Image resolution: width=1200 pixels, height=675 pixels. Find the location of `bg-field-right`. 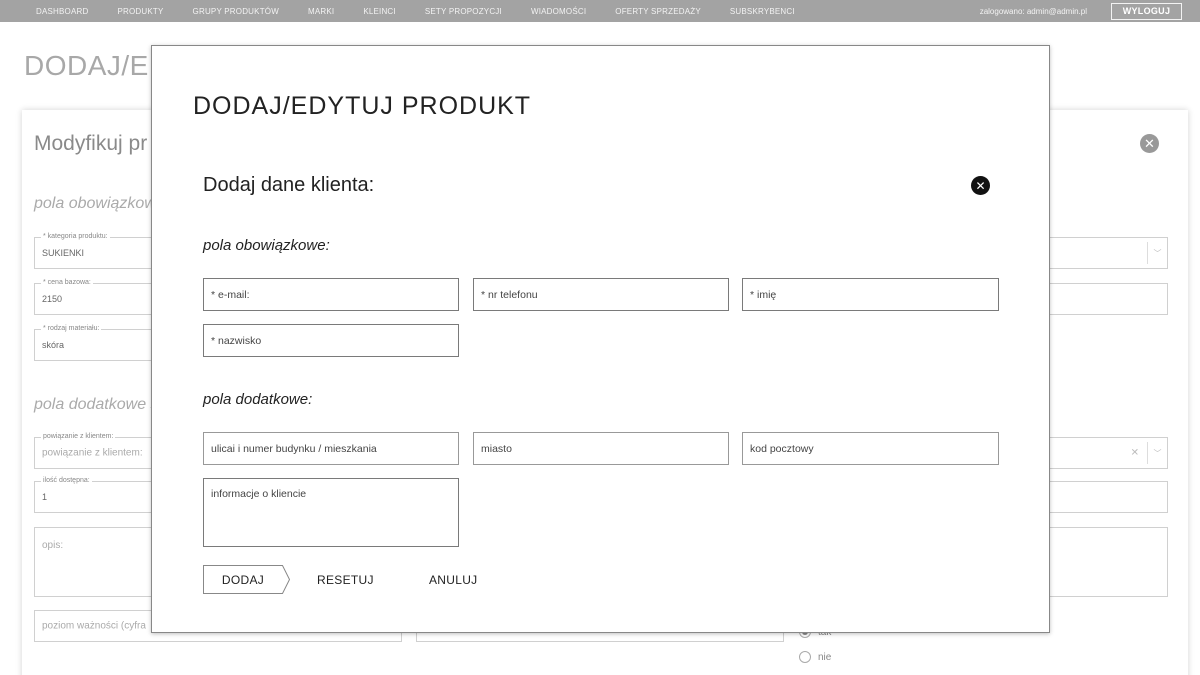

bg-field-right is located at coordinates (1108, 299).